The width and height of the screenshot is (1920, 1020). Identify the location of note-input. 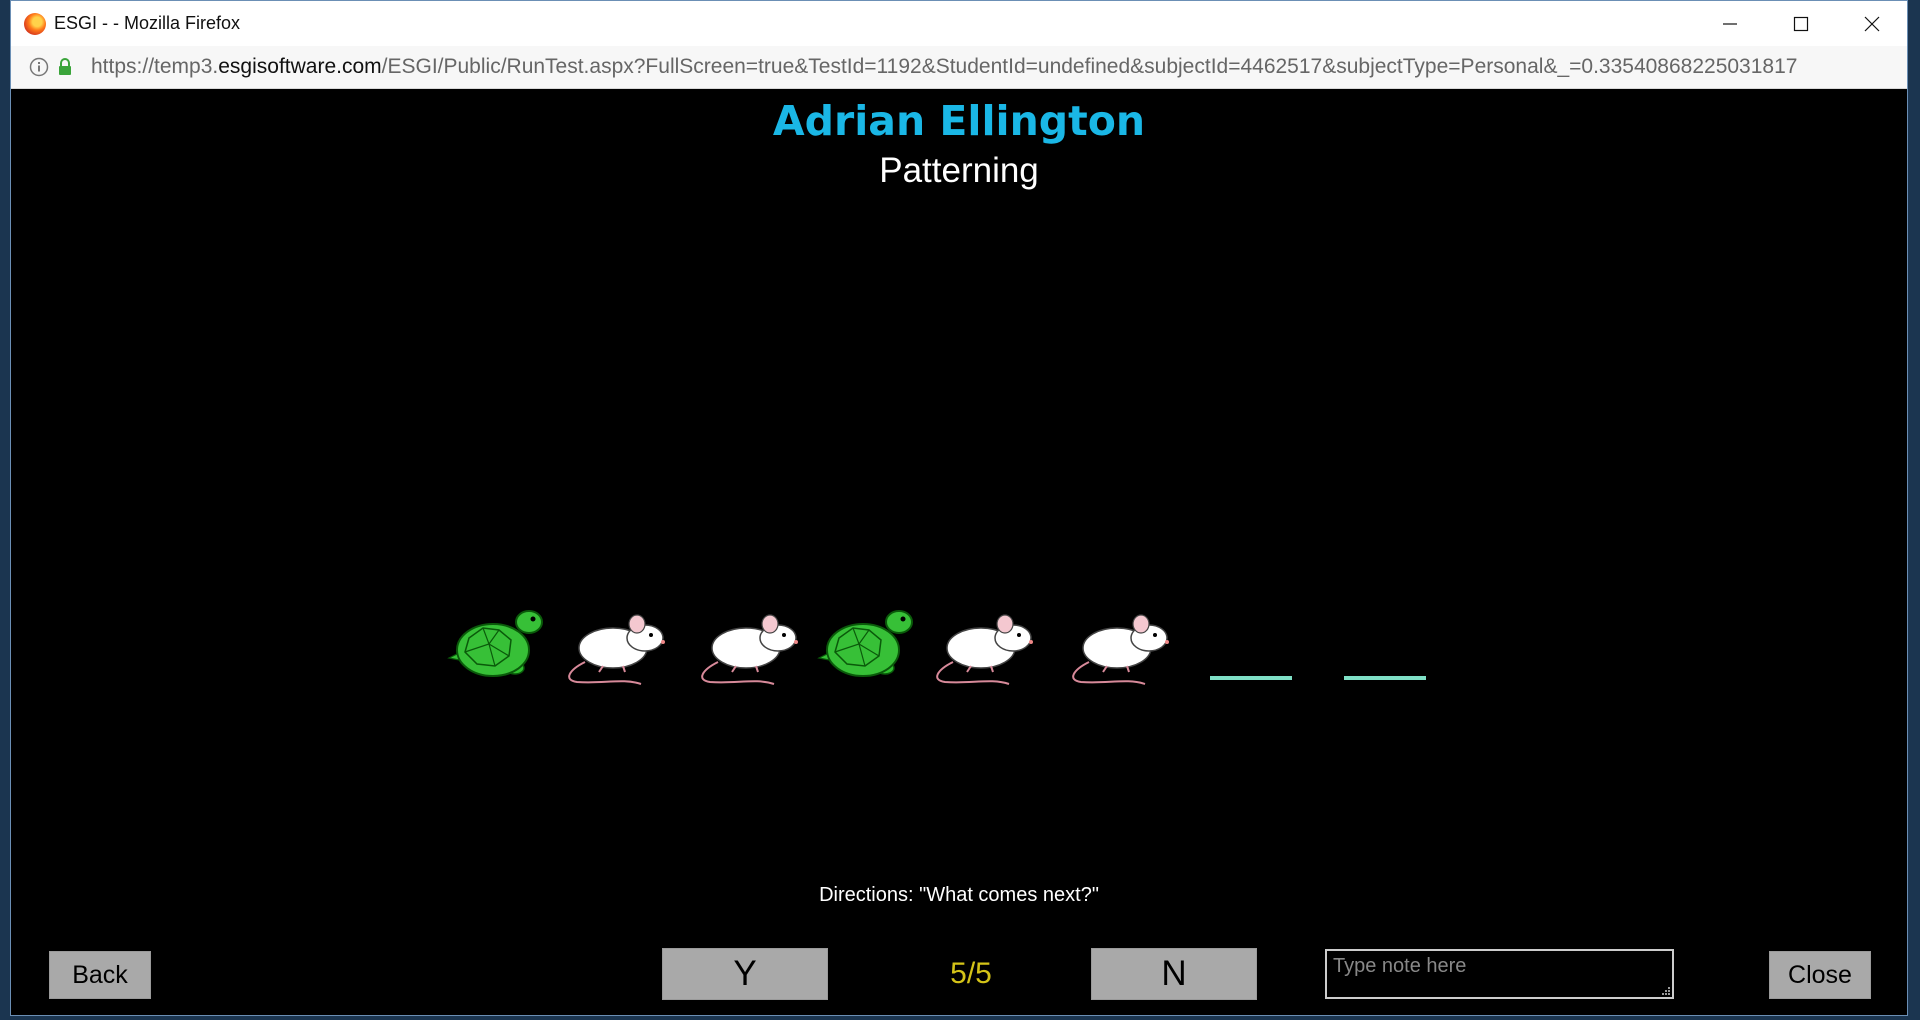
(1499, 974).